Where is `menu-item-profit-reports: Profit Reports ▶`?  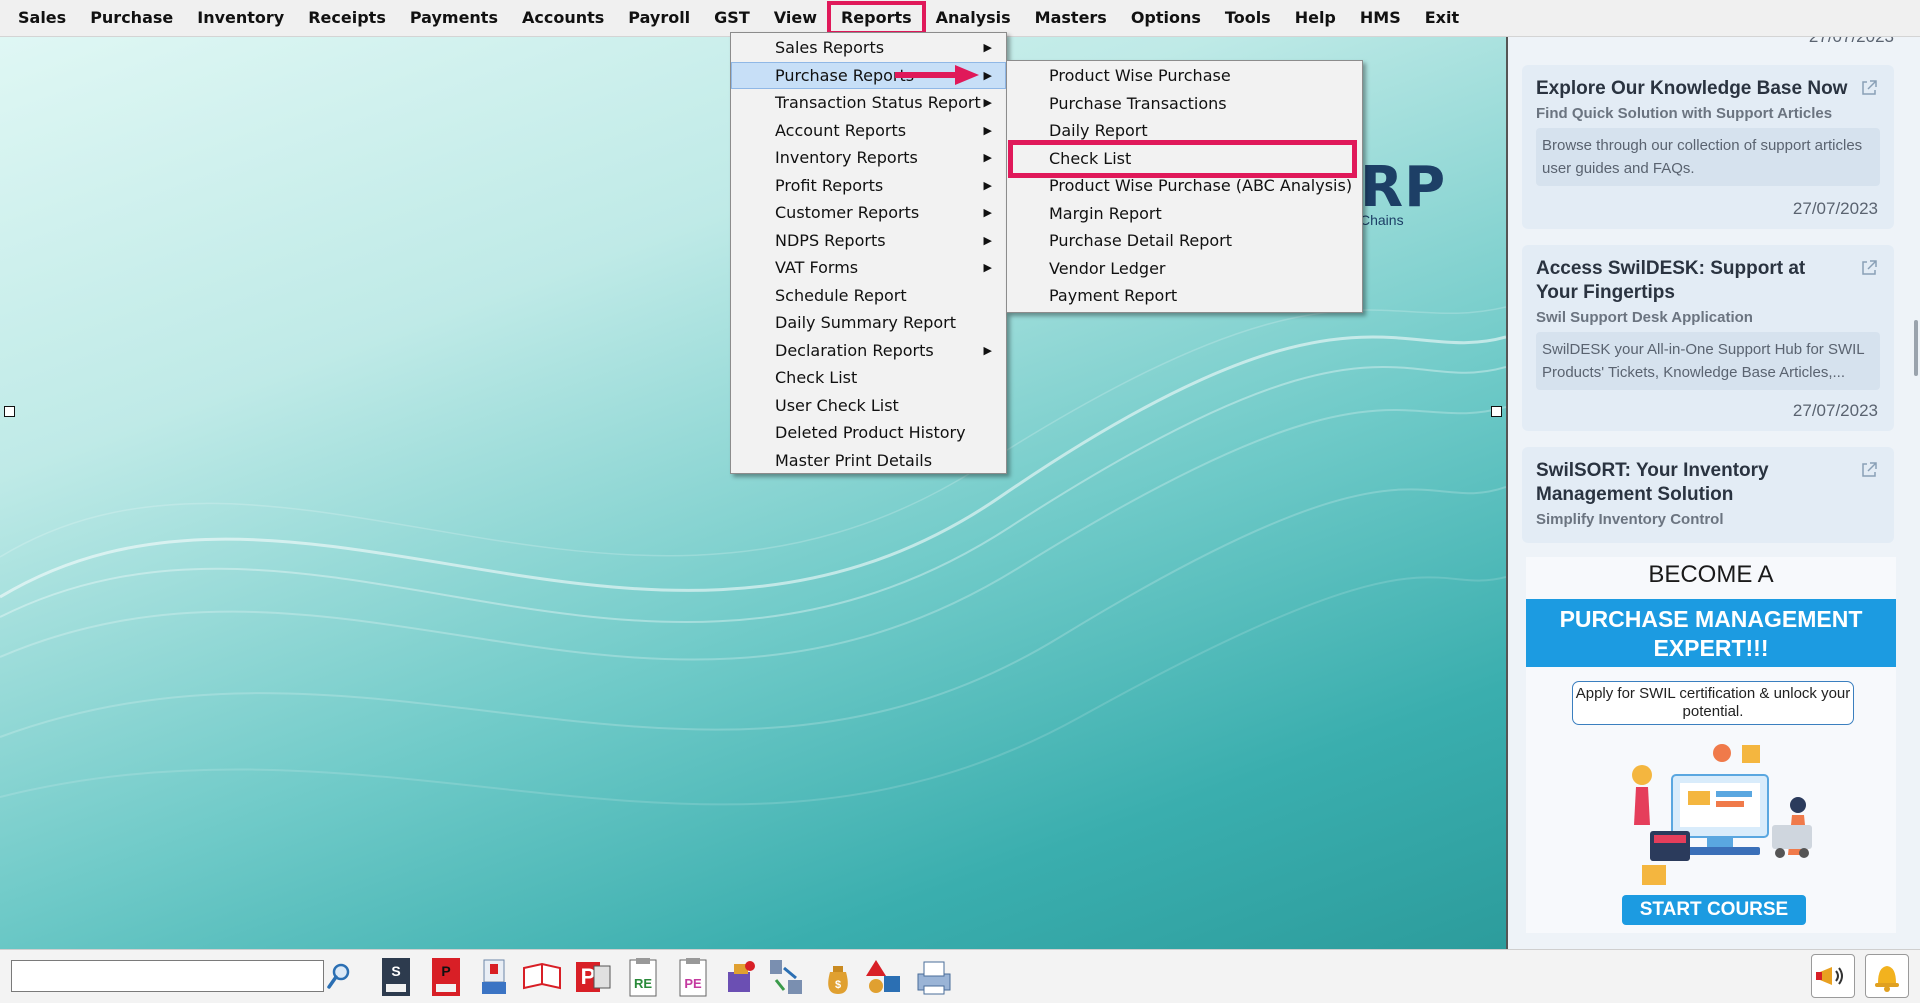
menu-item-profit-reports: Profit Reports ▶ is located at coordinates (868, 186).